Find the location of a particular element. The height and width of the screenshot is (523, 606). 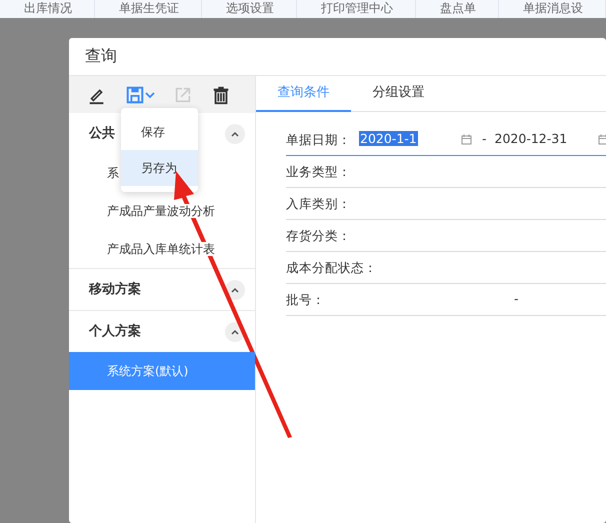

top-tab: 打印管理中心 is located at coordinates (356, 9).